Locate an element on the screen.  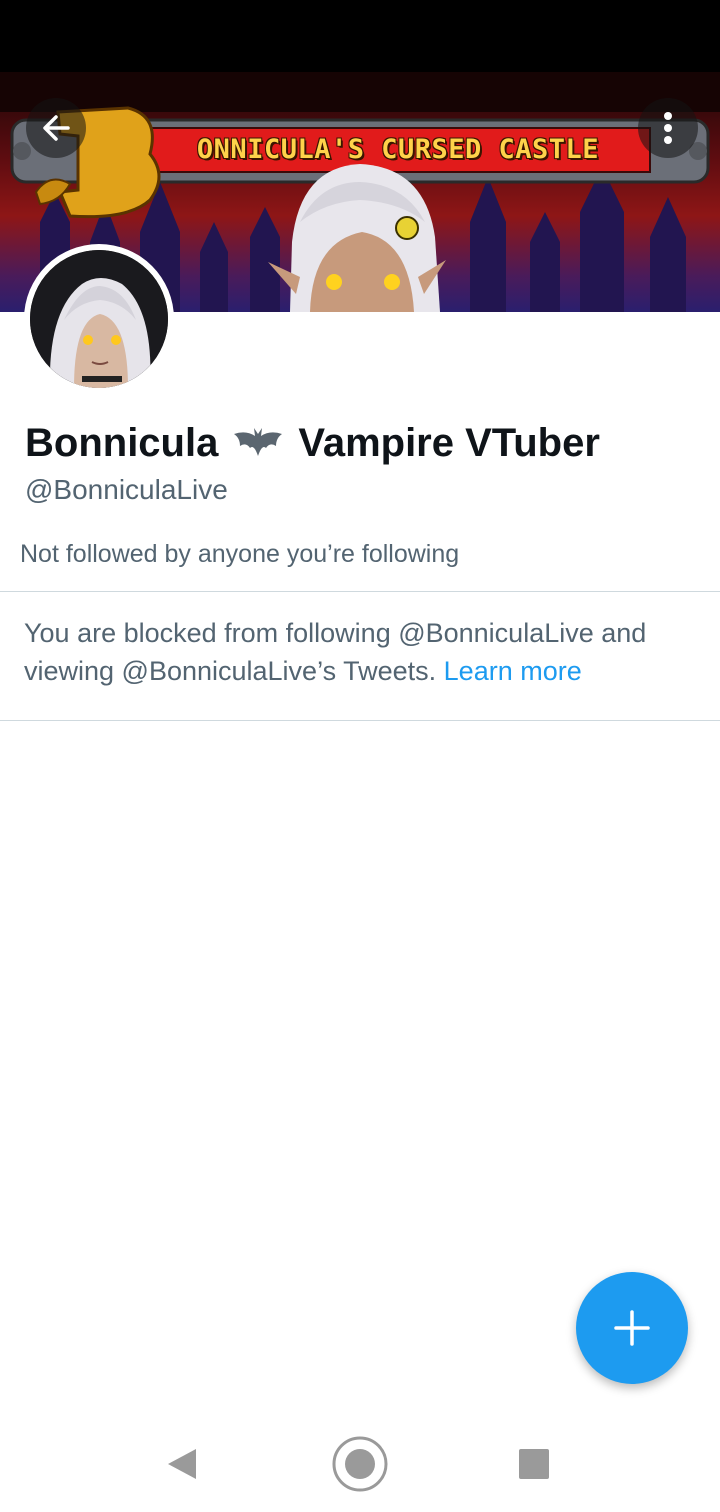
circle-home-icon is located at coordinates (360, 1464).